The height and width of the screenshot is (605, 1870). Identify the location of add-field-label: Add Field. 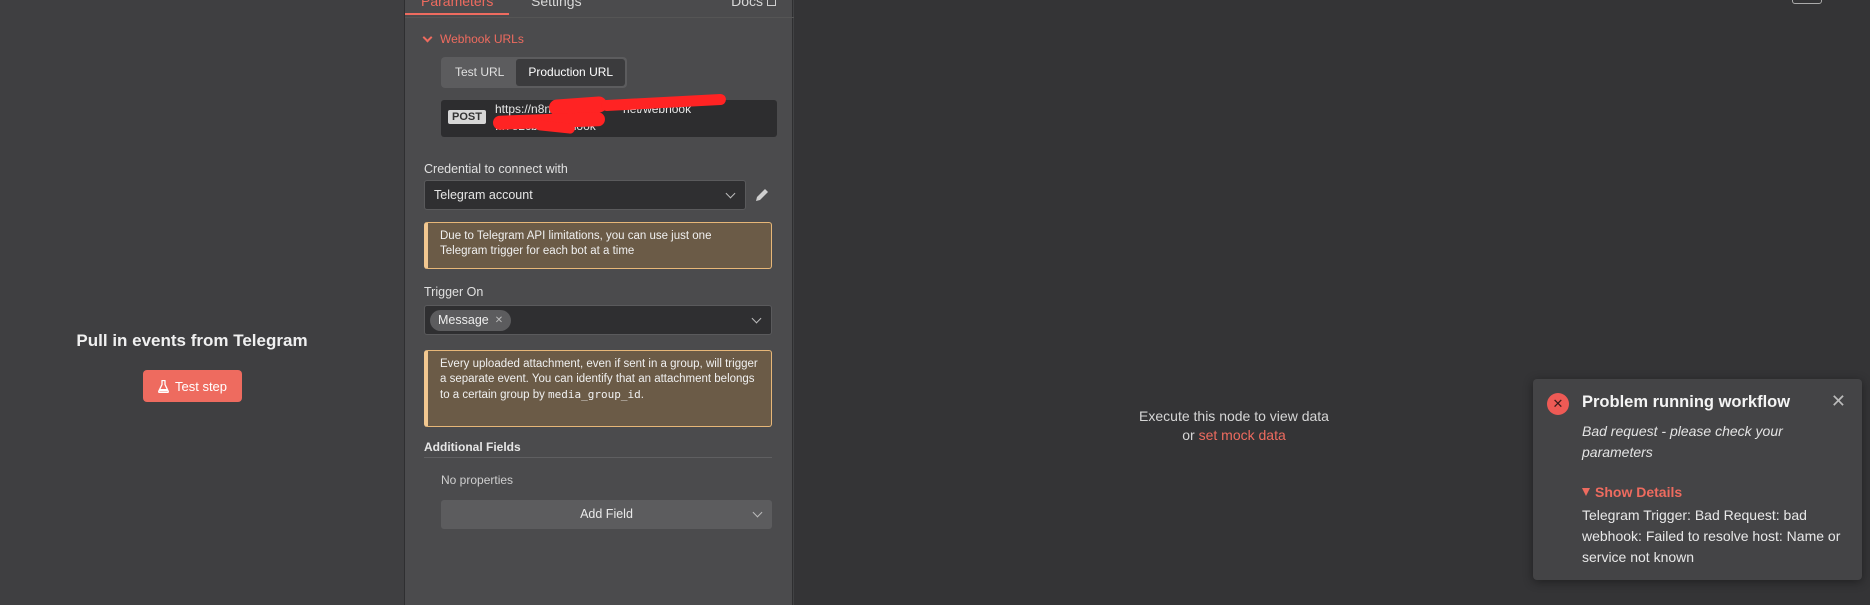
(606, 514).